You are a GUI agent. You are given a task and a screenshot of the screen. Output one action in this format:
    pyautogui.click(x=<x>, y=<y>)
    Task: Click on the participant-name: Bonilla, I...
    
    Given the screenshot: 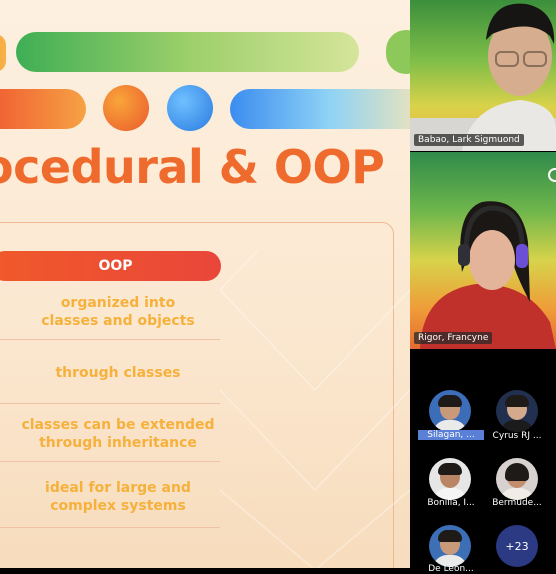 What is the action you would take?
    pyautogui.click(x=451, y=503)
    